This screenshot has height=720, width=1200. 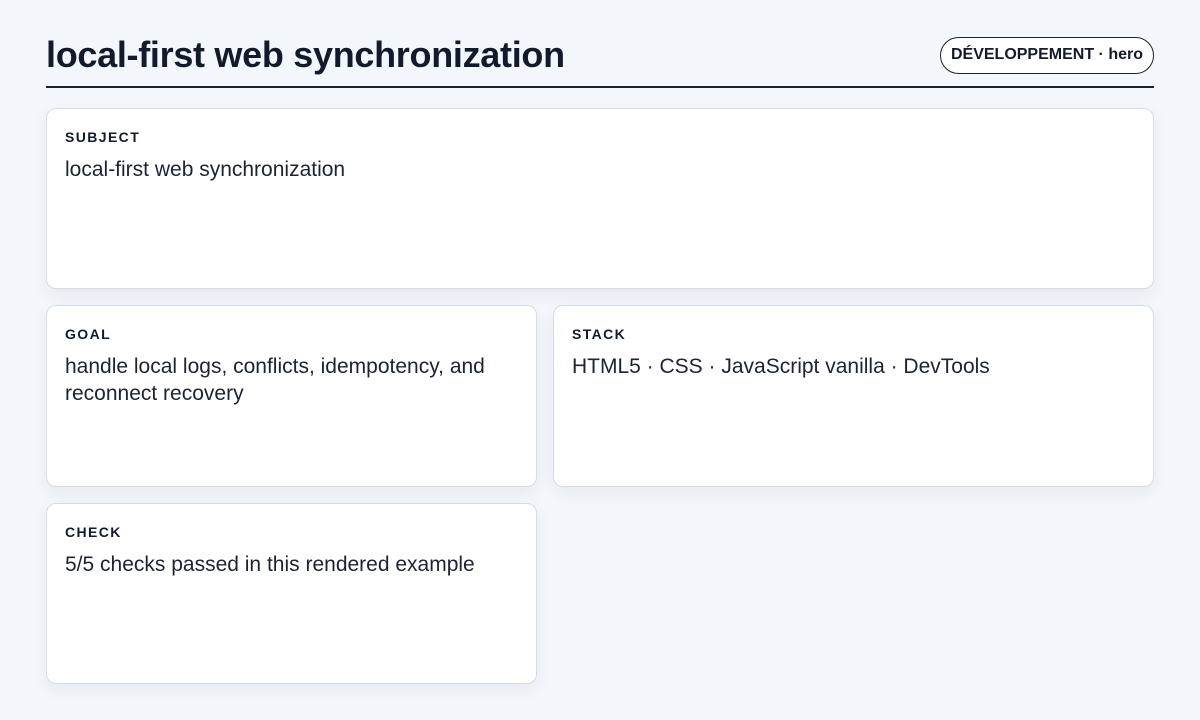 What do you see at coordinates (93, 532) in the screenshot?
I see `check-label: CHECK` at bounding box center [93, 532].